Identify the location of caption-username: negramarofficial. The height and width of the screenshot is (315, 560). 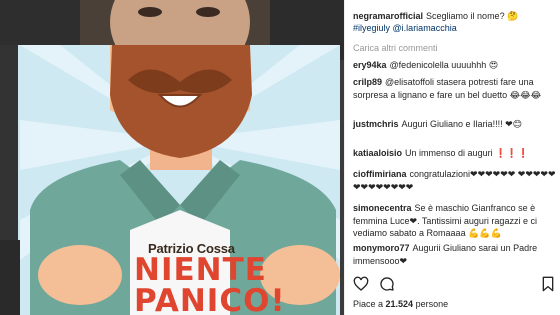
(388, 16).